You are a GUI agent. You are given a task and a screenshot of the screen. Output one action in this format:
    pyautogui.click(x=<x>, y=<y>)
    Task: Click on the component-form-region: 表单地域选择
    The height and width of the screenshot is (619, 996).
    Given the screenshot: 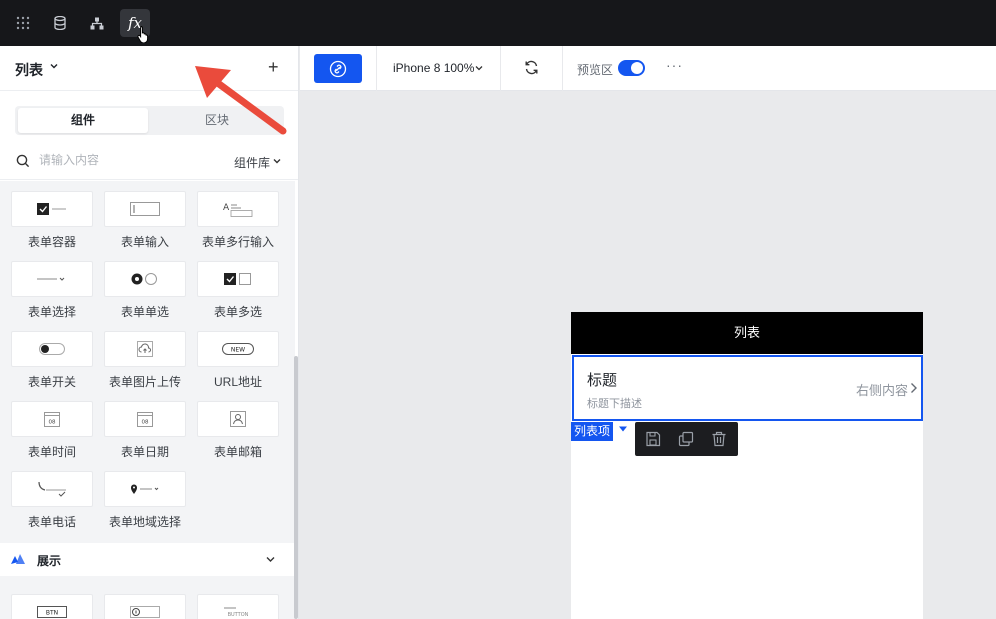 What is the action you would take?
    pyautogui.click(x=145, y=500)
    